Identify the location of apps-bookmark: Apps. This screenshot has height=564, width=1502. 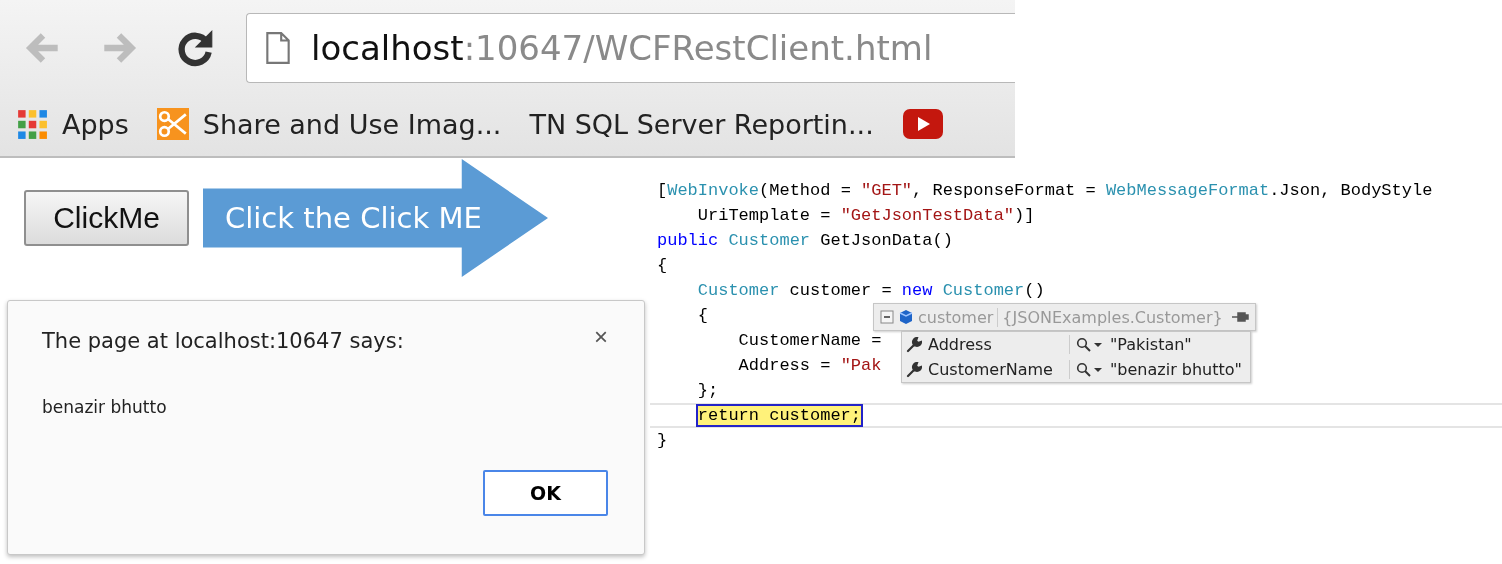
(72, 124).